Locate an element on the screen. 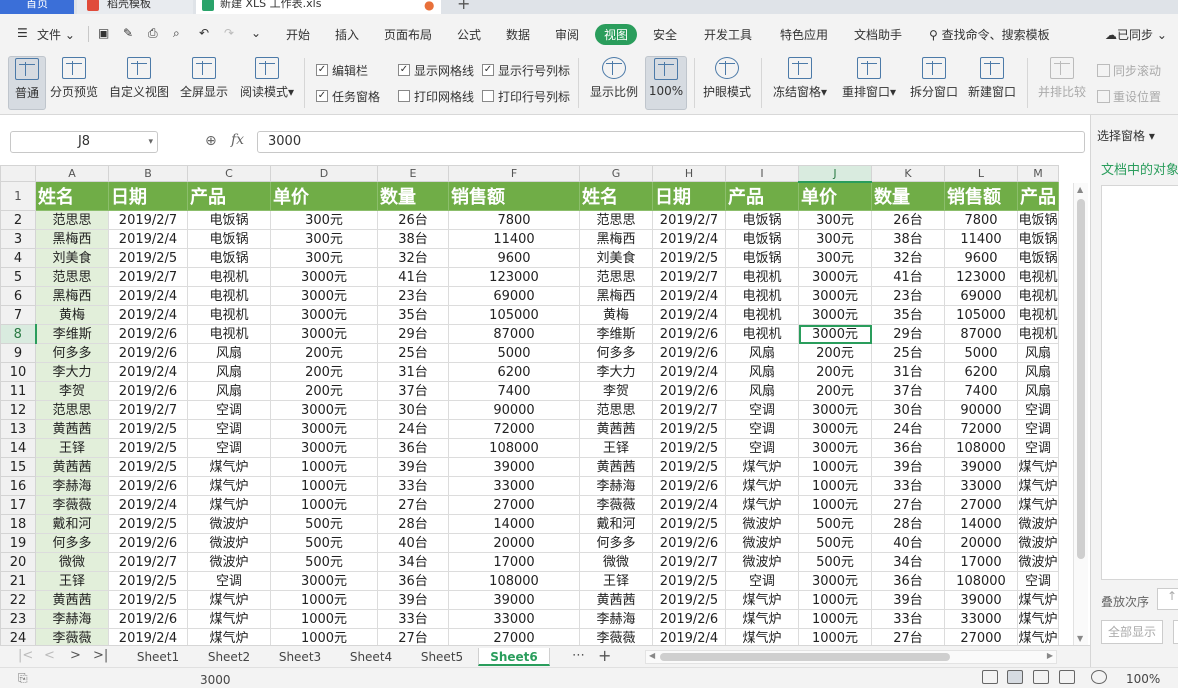  table-cell: 108000 is located at coordinates (514, 581).